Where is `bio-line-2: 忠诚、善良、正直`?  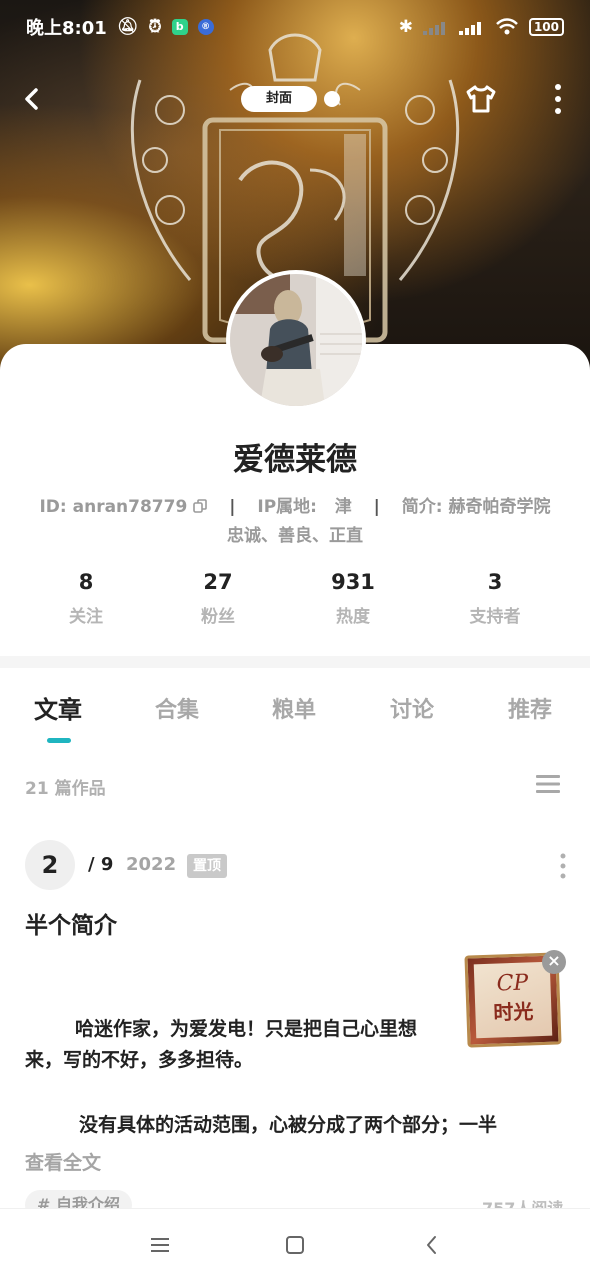 bio-line-2: 忠诚、善良、正直 is located at coordinates (295, 536).